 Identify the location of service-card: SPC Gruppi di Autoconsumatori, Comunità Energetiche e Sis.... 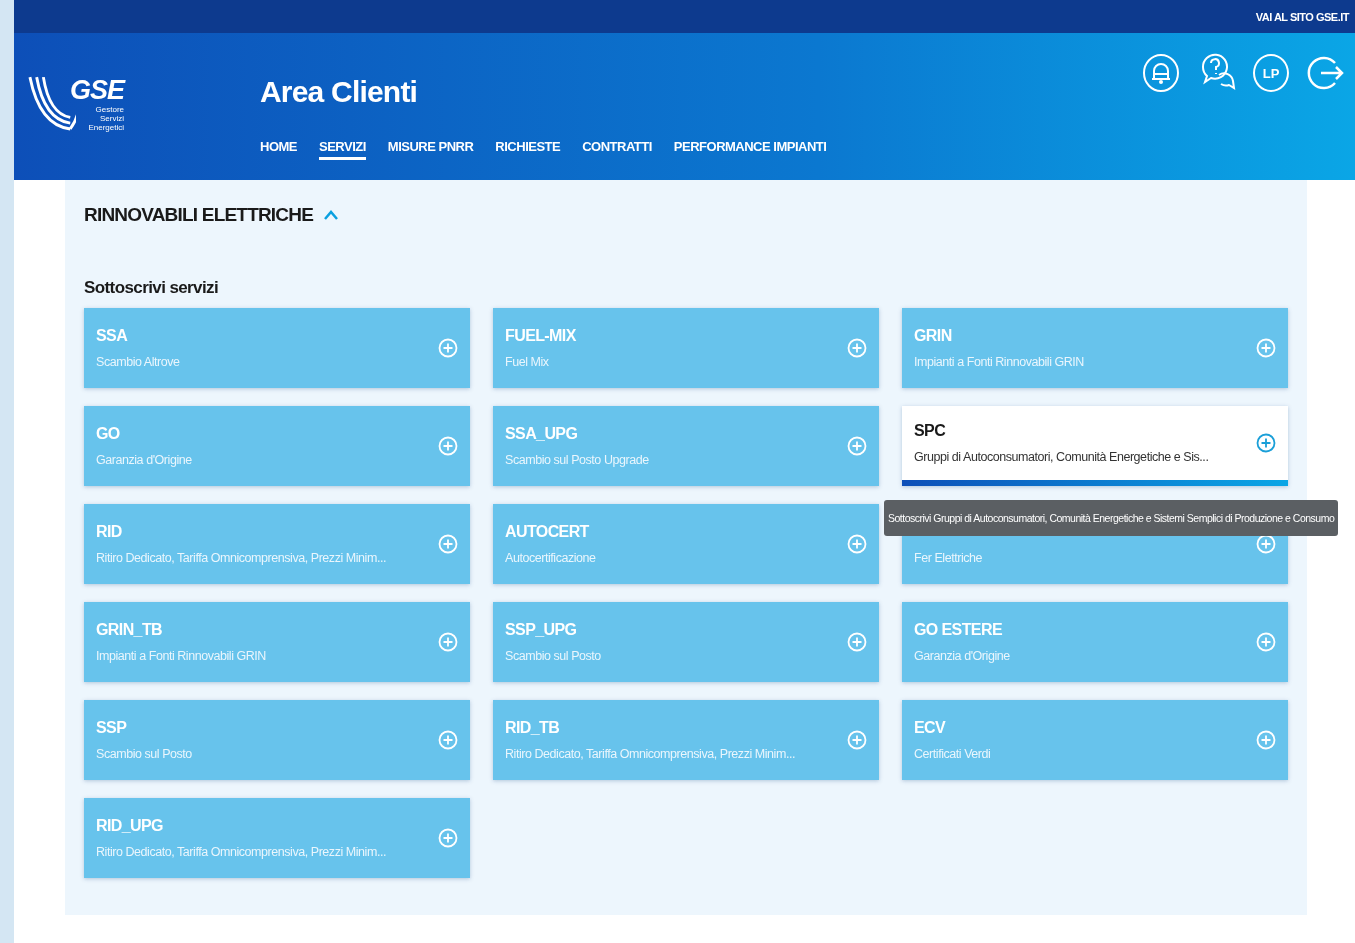
(1095, 446).